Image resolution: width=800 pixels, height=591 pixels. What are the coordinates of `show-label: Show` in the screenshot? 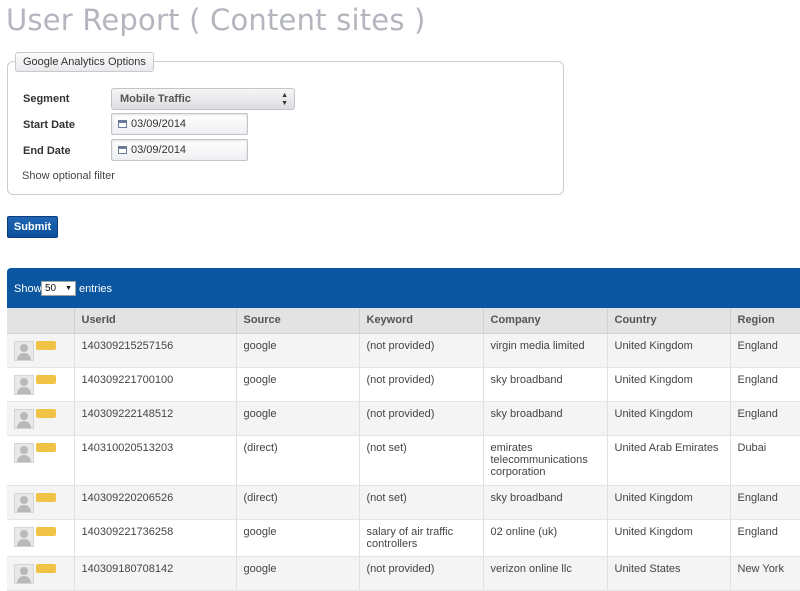 It's located at (28, 289).